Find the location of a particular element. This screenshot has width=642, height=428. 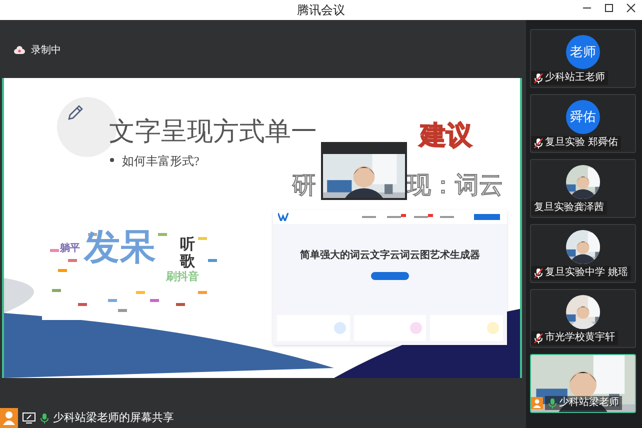

participant-tile: 少科站梁老师 is located at coordinates (583, 383).